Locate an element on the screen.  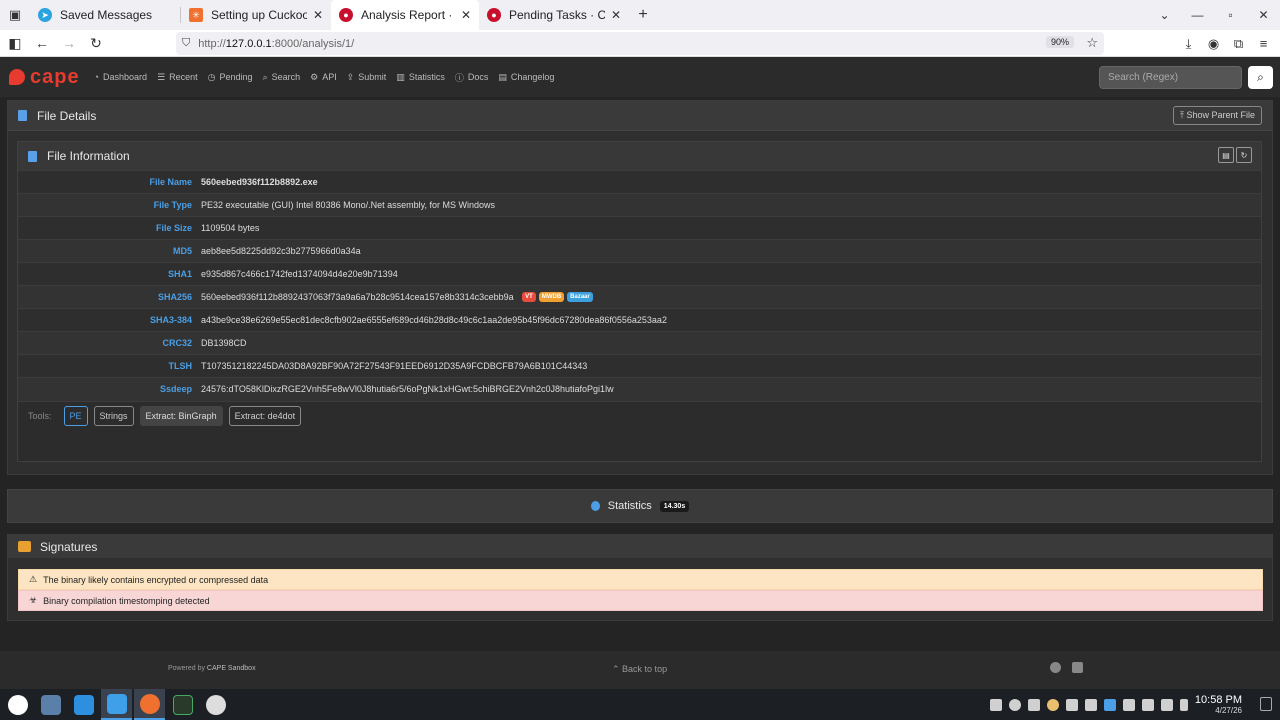
cape-logo-icon is located at coordinates (17, 77).